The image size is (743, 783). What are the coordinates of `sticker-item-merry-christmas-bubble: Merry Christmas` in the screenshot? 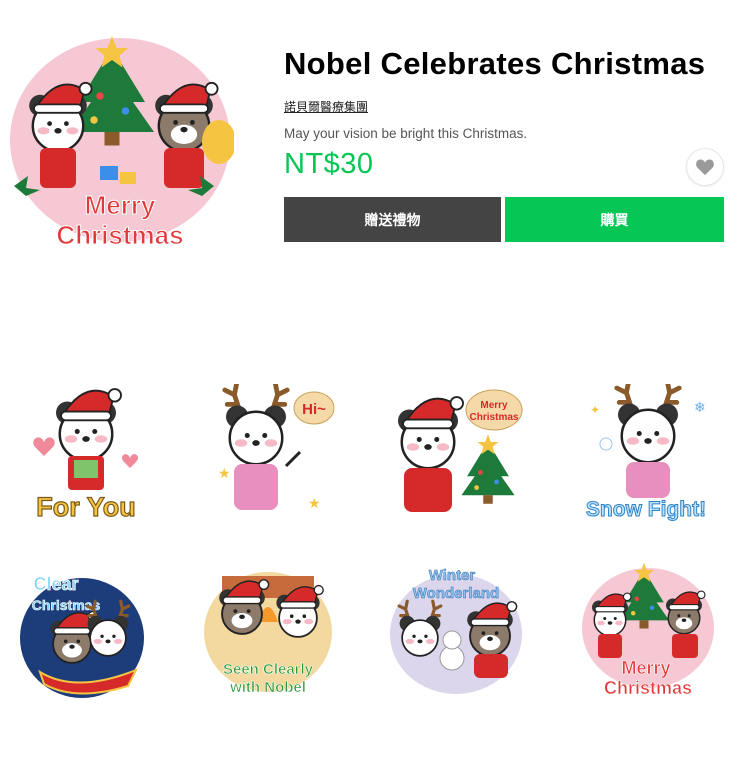 It's located at (454, 454).